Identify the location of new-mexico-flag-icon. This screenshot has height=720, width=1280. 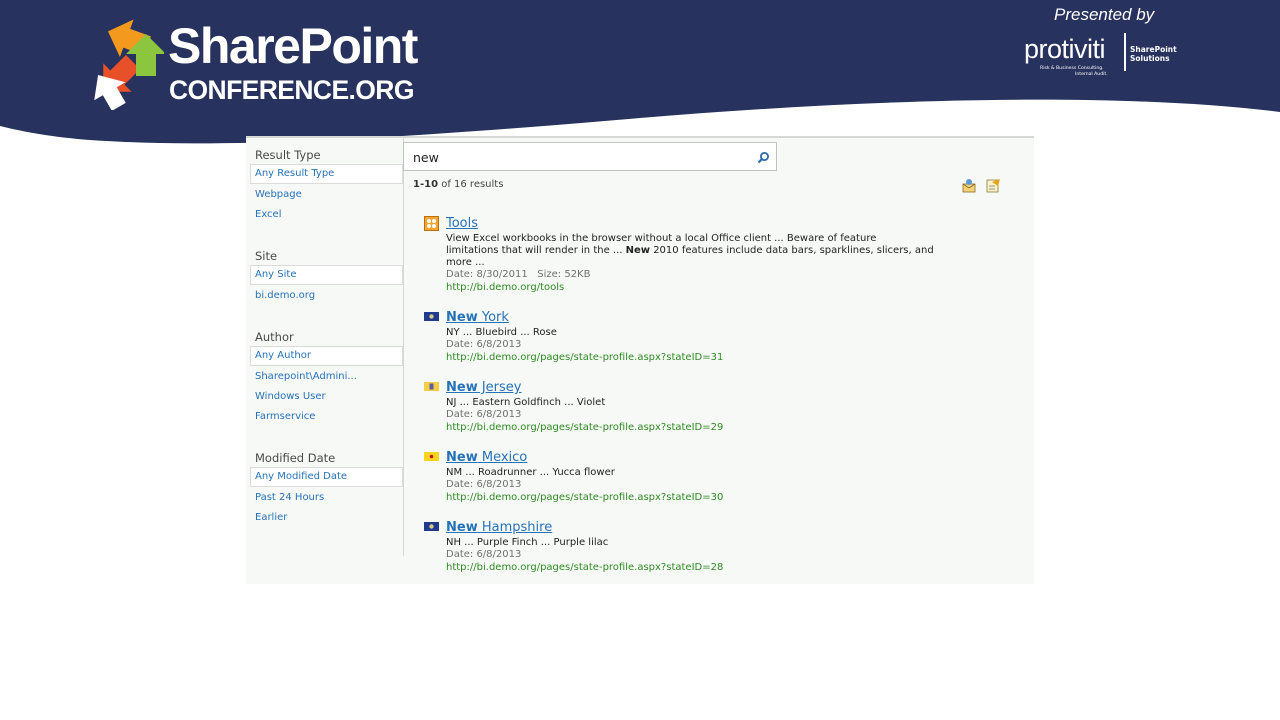
(431, 456).